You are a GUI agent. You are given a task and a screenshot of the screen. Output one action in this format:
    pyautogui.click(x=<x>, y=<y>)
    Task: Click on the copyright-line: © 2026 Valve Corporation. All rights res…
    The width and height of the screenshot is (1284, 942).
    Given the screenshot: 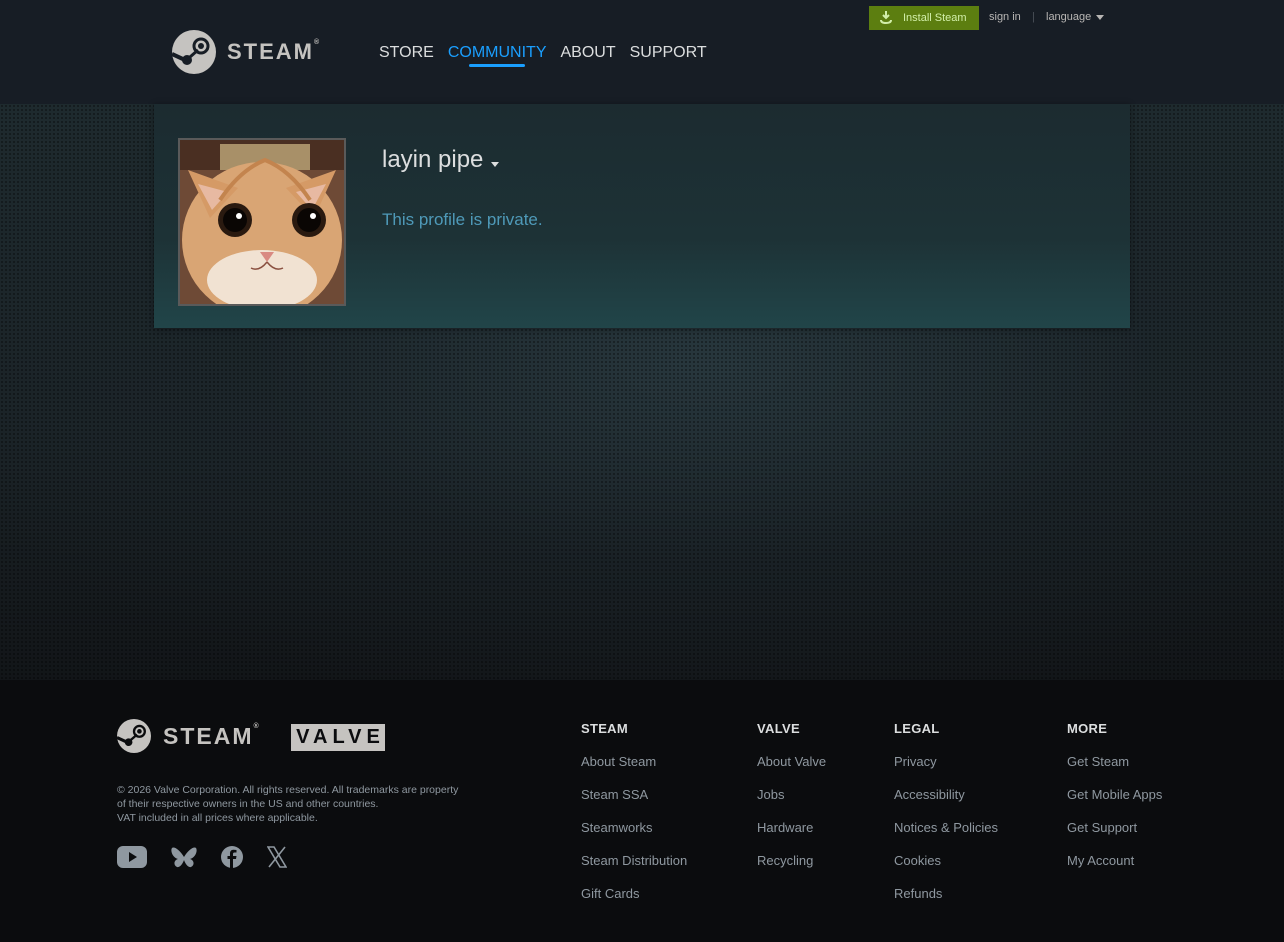 What is the action you would take?
    pyautogui.click(x=288, y=797)
    